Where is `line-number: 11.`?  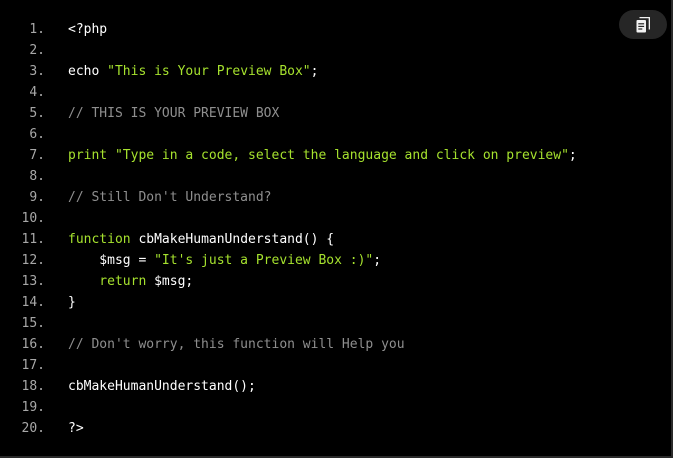 line-number: 11. is located at coordinates (33, 239).